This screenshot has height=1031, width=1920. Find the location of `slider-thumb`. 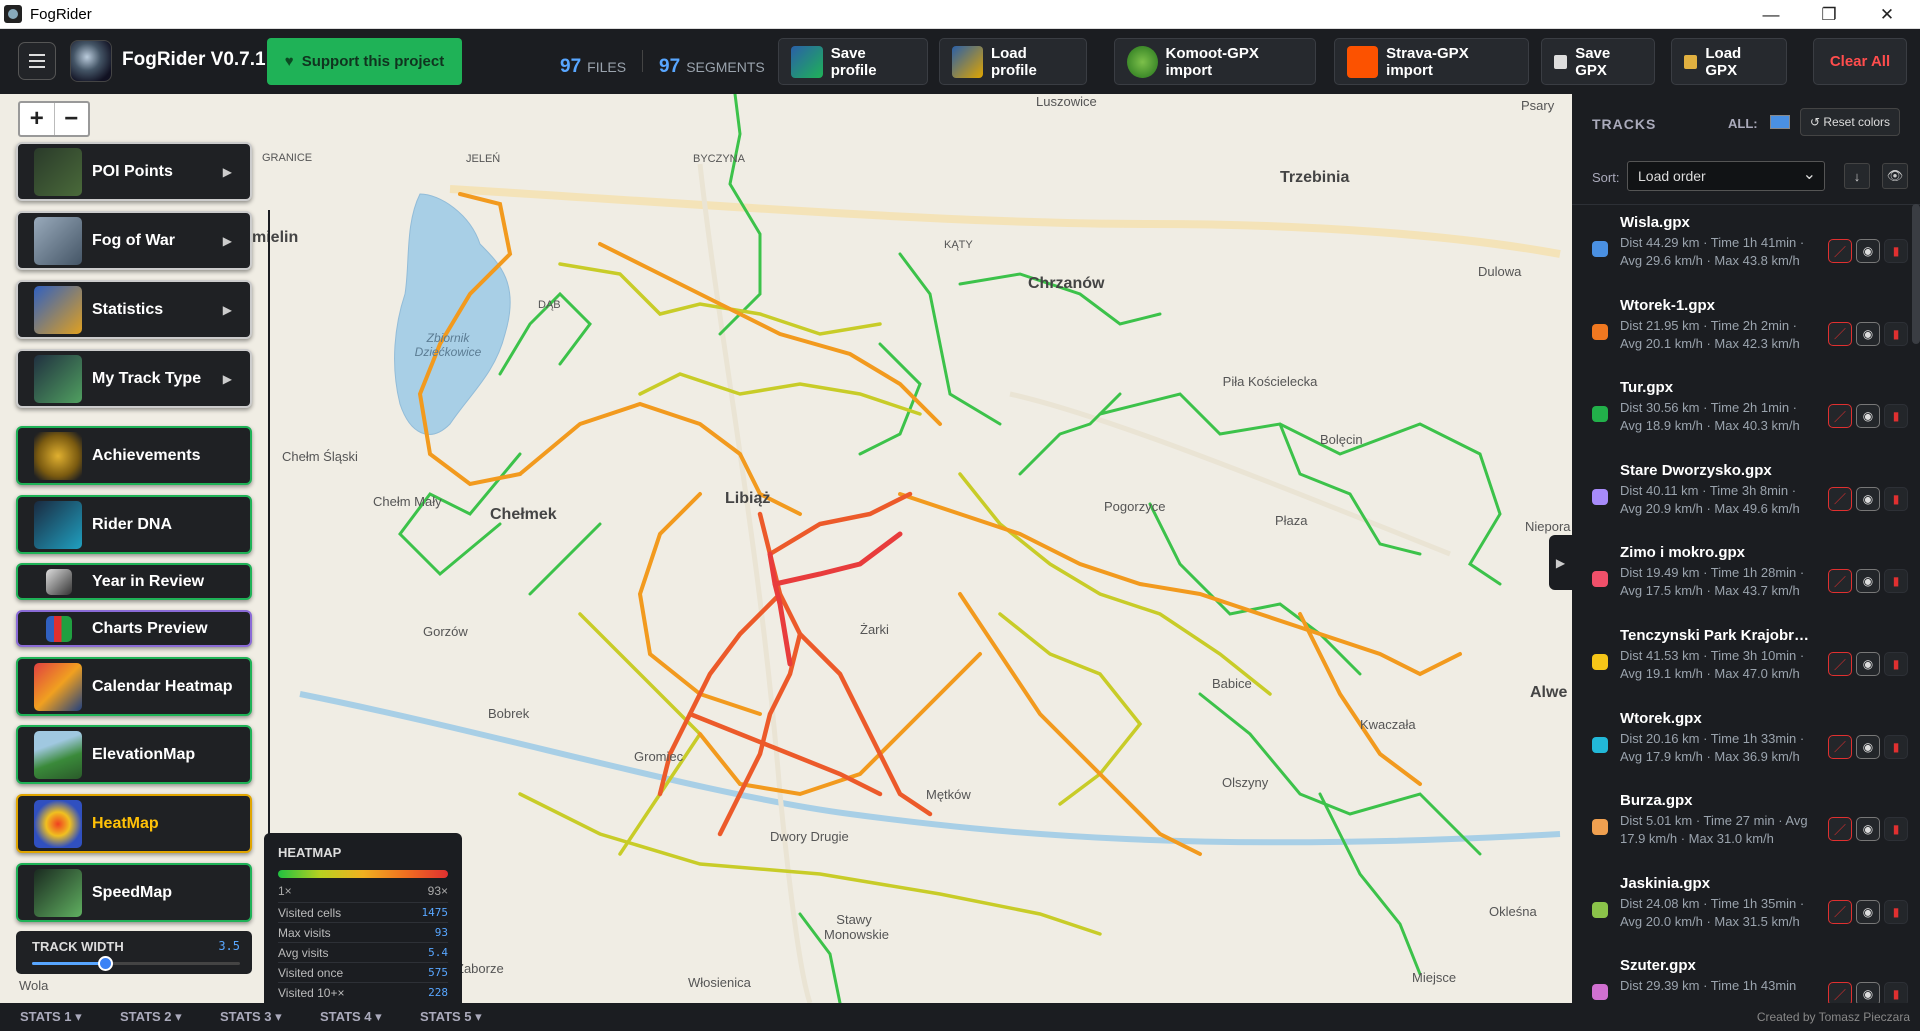

slider-thumb is located at coordinates (105, 963).